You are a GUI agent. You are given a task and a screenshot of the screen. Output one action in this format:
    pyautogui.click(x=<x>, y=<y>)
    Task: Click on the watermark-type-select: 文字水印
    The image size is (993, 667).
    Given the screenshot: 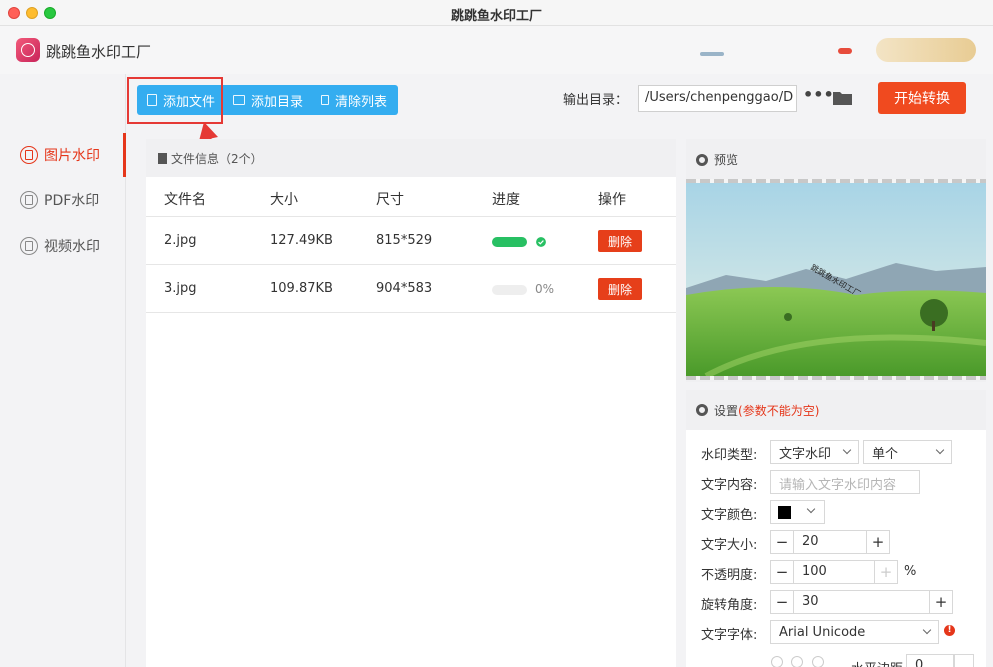 What is the action you would take?
    pyautogui.click(x=814, y=452)
    